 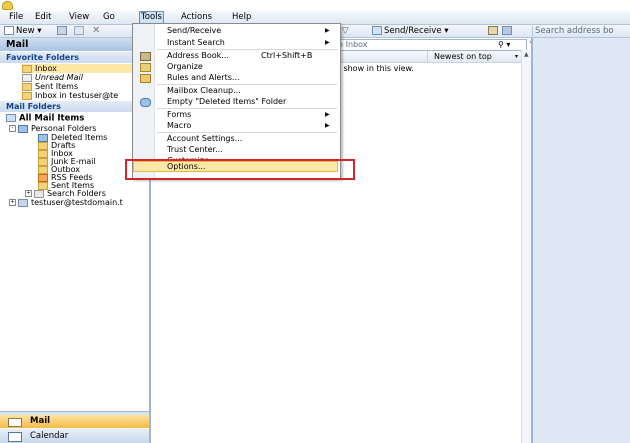 What do you see at coordinates (64, 128) in the screenshot?
I see `personal-folders-label: Personal Folders` at bounding box center [64, 128].